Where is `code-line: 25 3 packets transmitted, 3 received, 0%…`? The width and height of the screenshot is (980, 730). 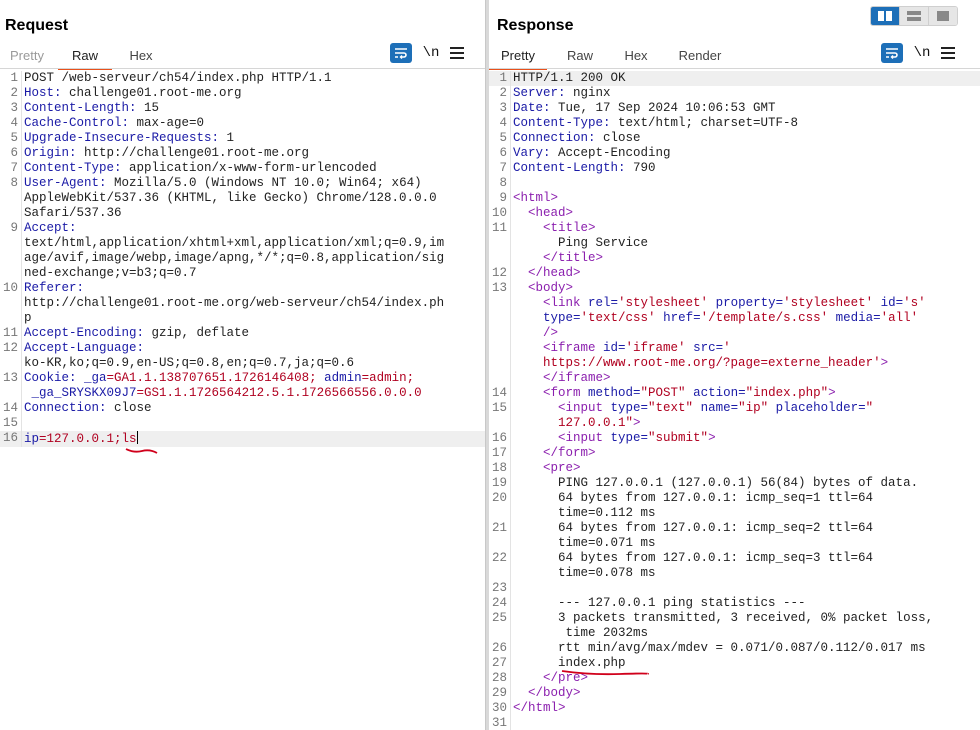 code-line: 25 3 packets transmitted, 3 received, 0%… is located at coordinates (734, 618).